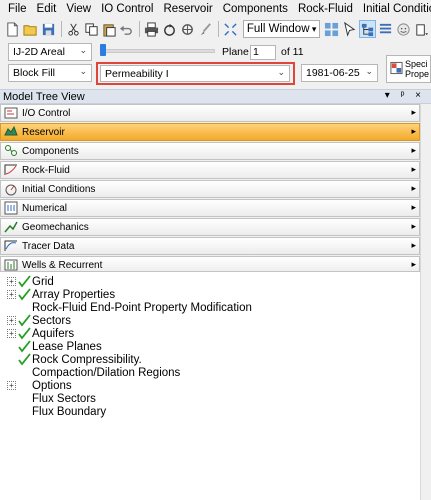 This screenshot has width=431, height=500. What do you see at coordinates (425, 302) in the screenshot?
I see `panel-scrollbar` at bounding box center [425, 302].